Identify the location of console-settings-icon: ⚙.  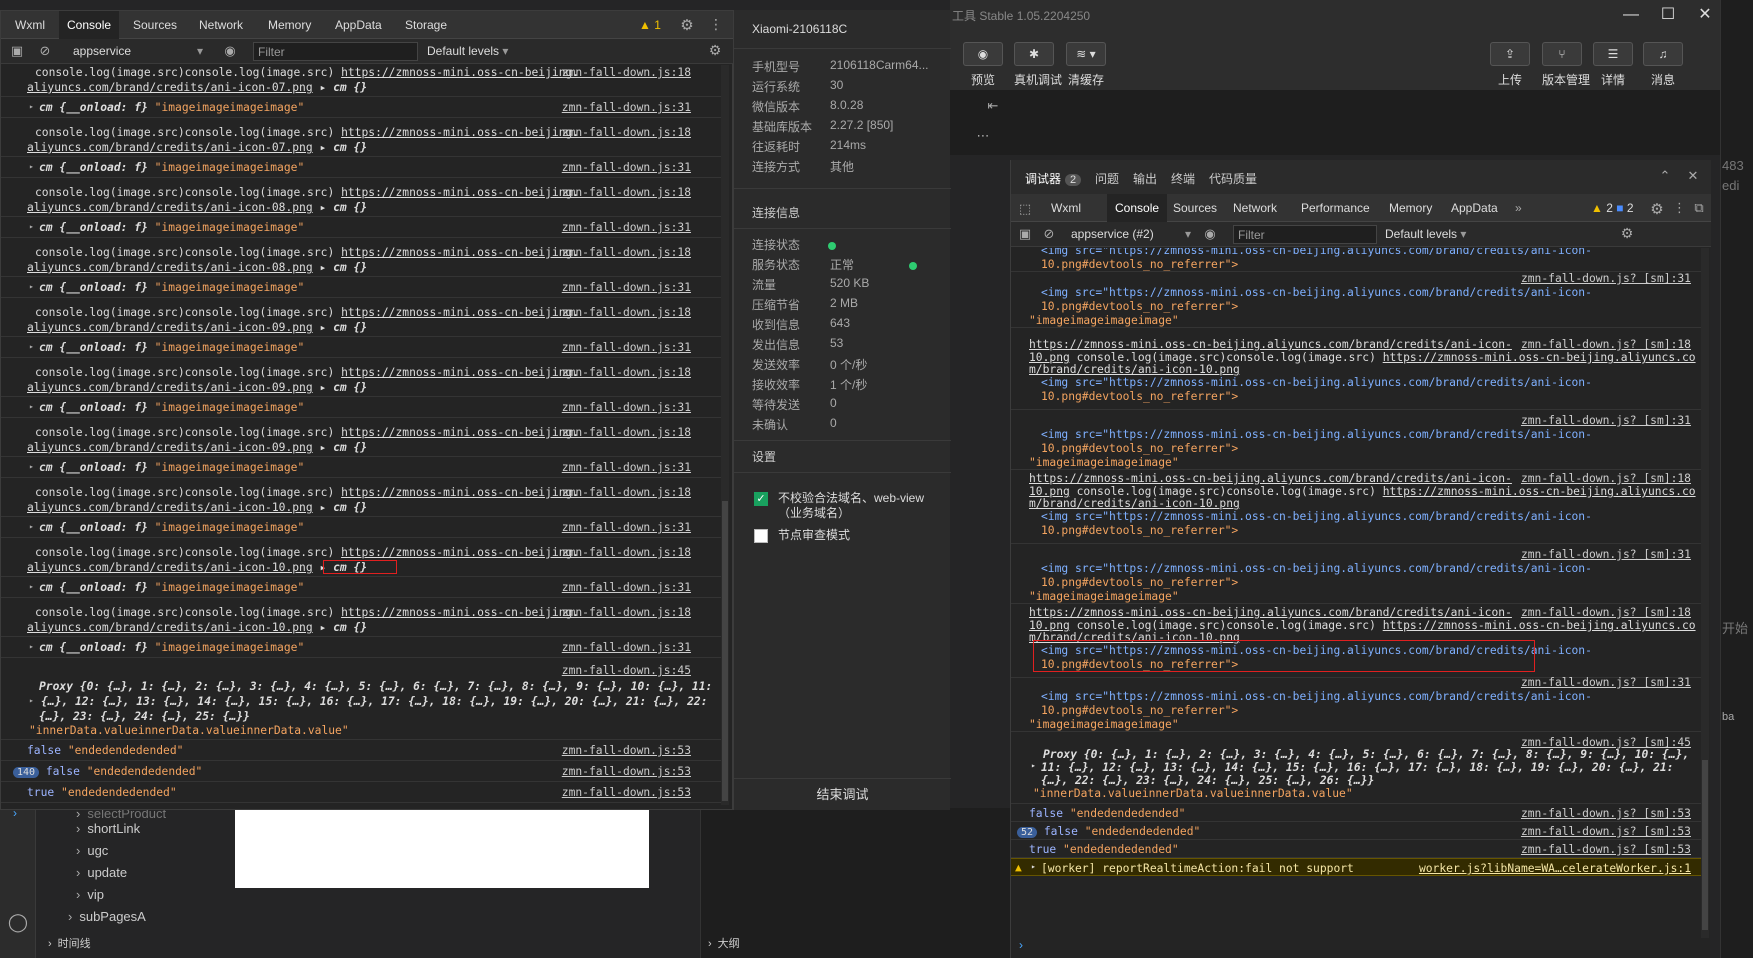
(715, 50).